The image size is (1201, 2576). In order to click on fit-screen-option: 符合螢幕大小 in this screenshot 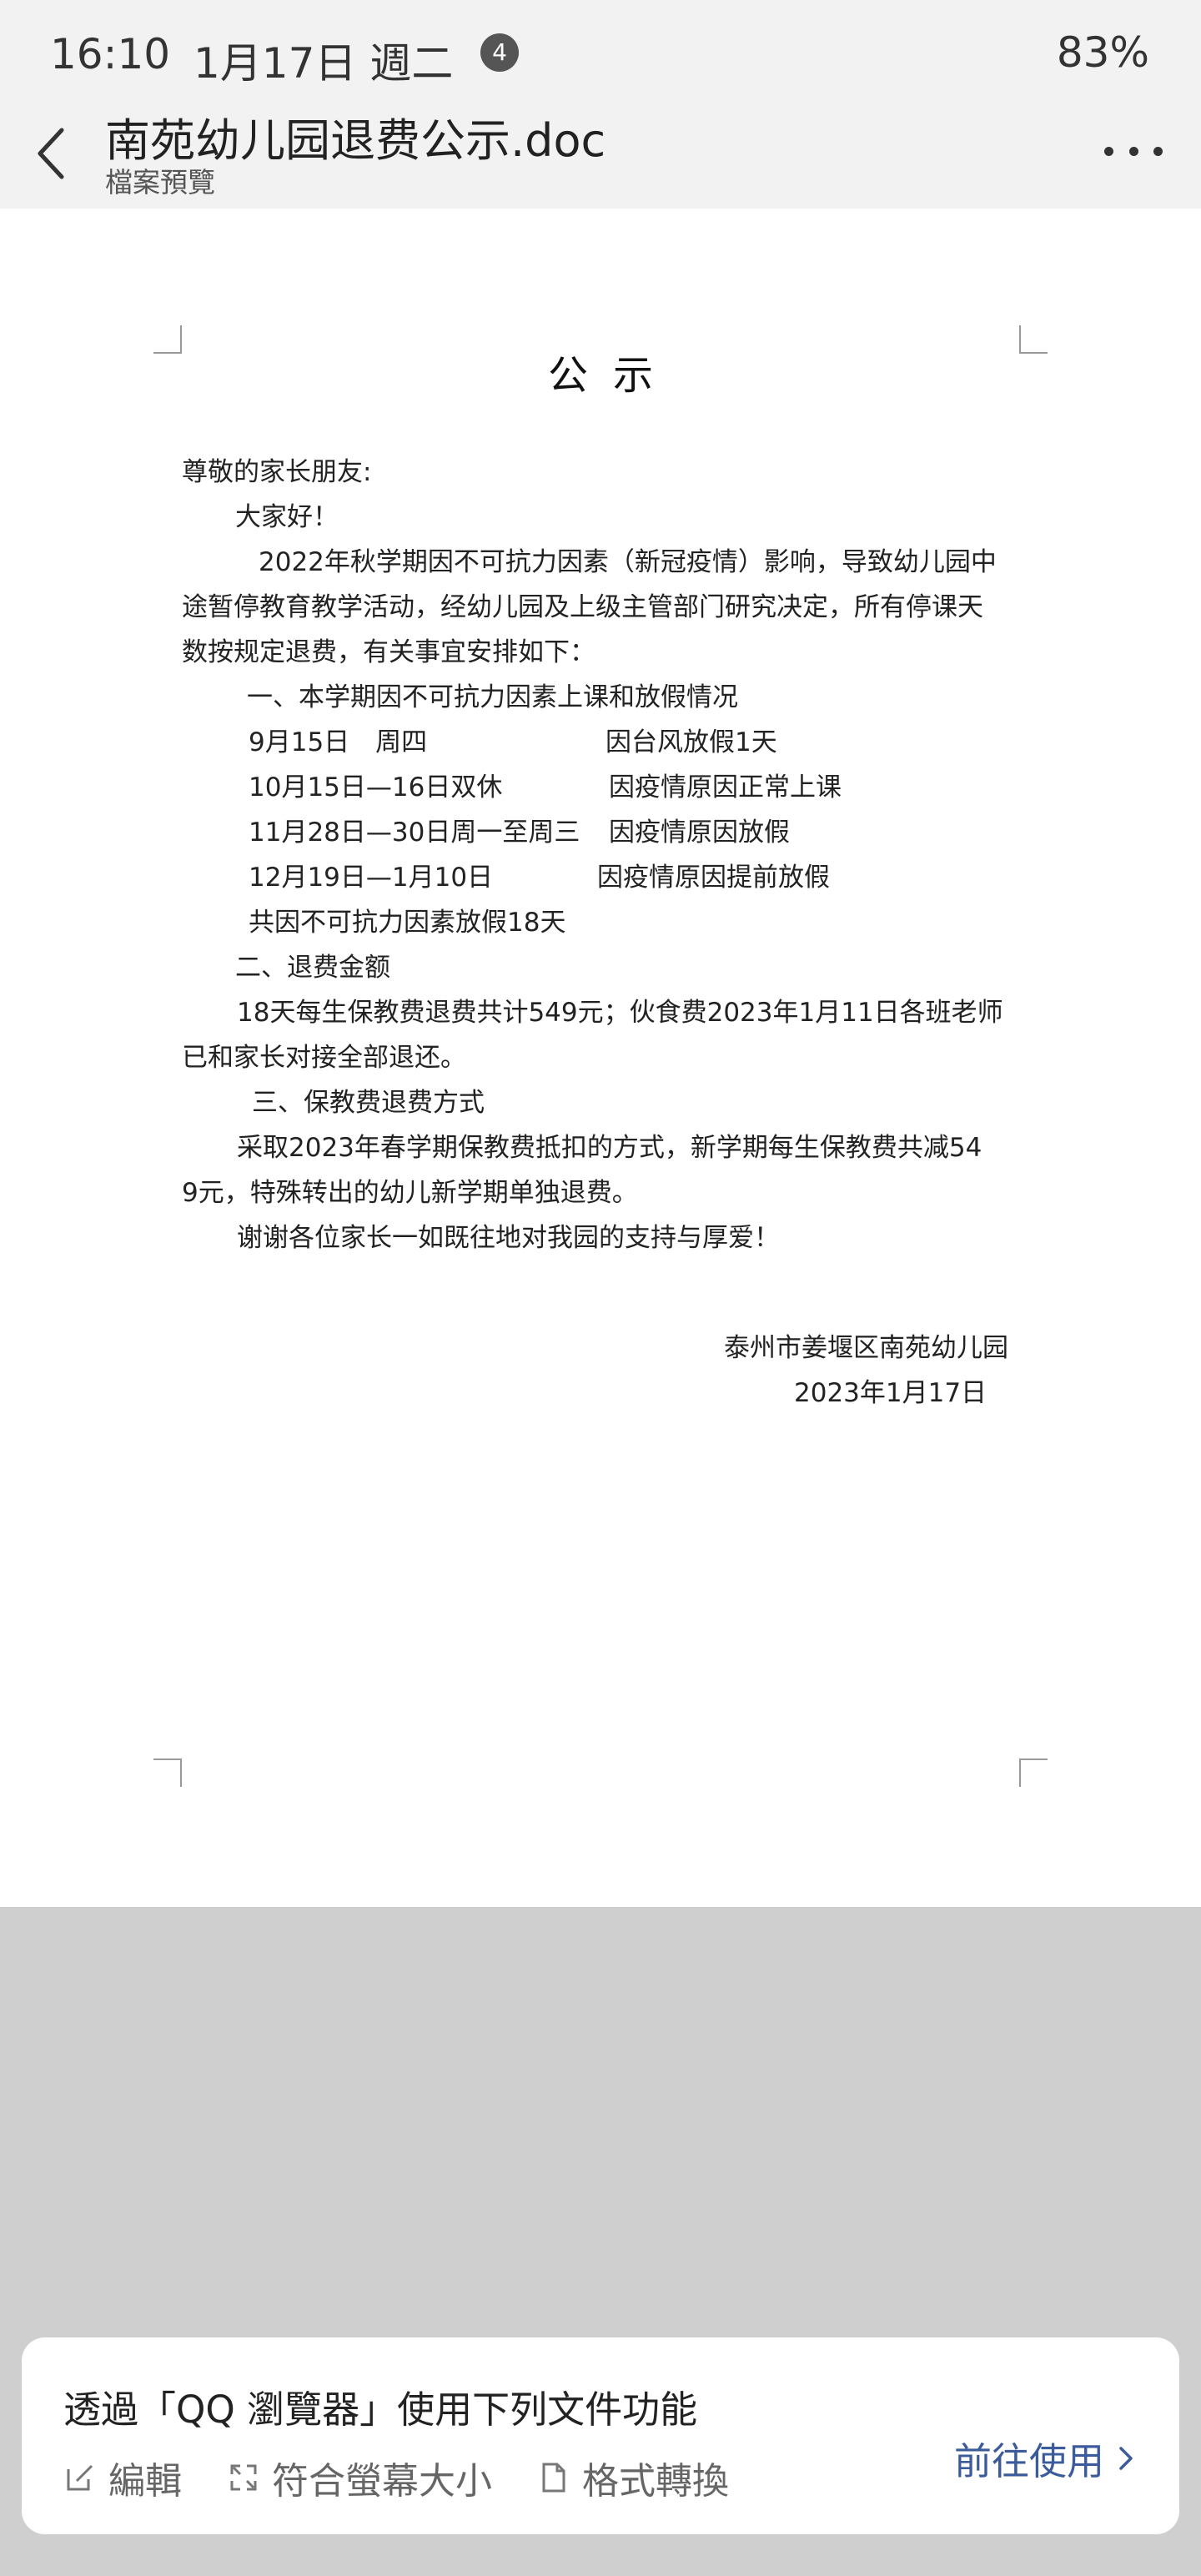, I will do `click(360, 2477)`.